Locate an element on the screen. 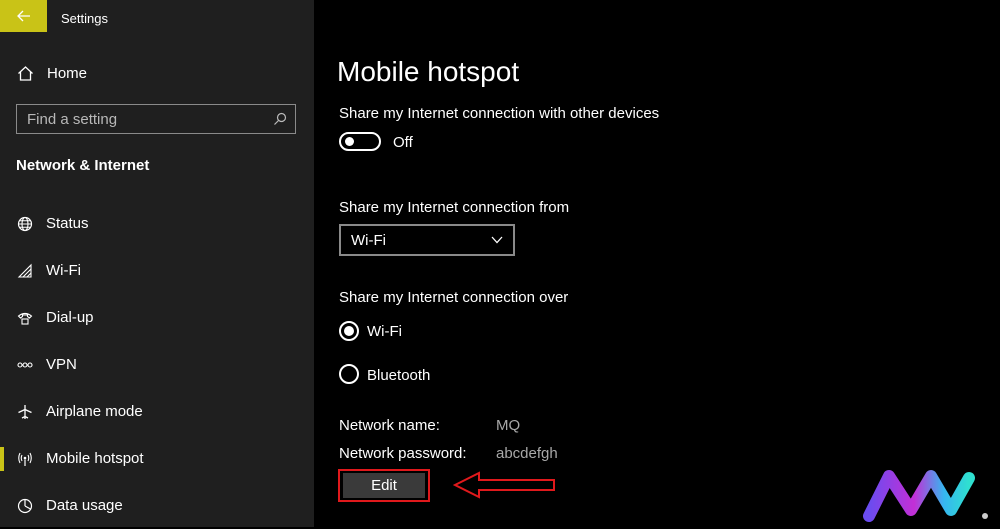 This screenshot has height=529, width=1000. radio-wifi is located at coordinates (349, 331).